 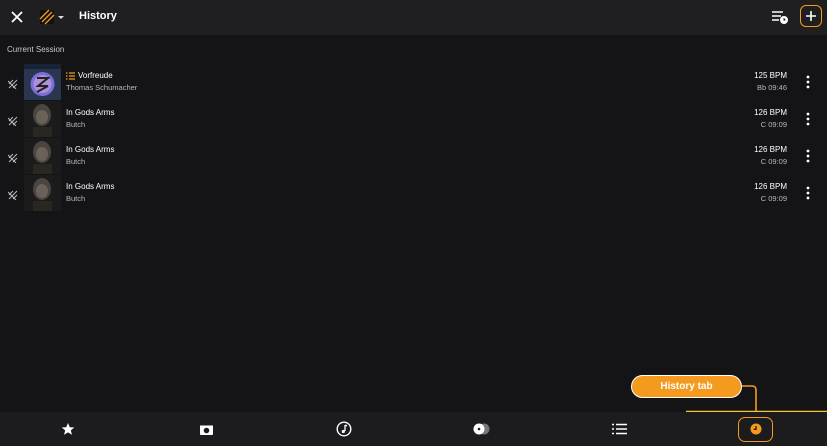 I want to click on vinyl-icon, so click(x=481, y=429).